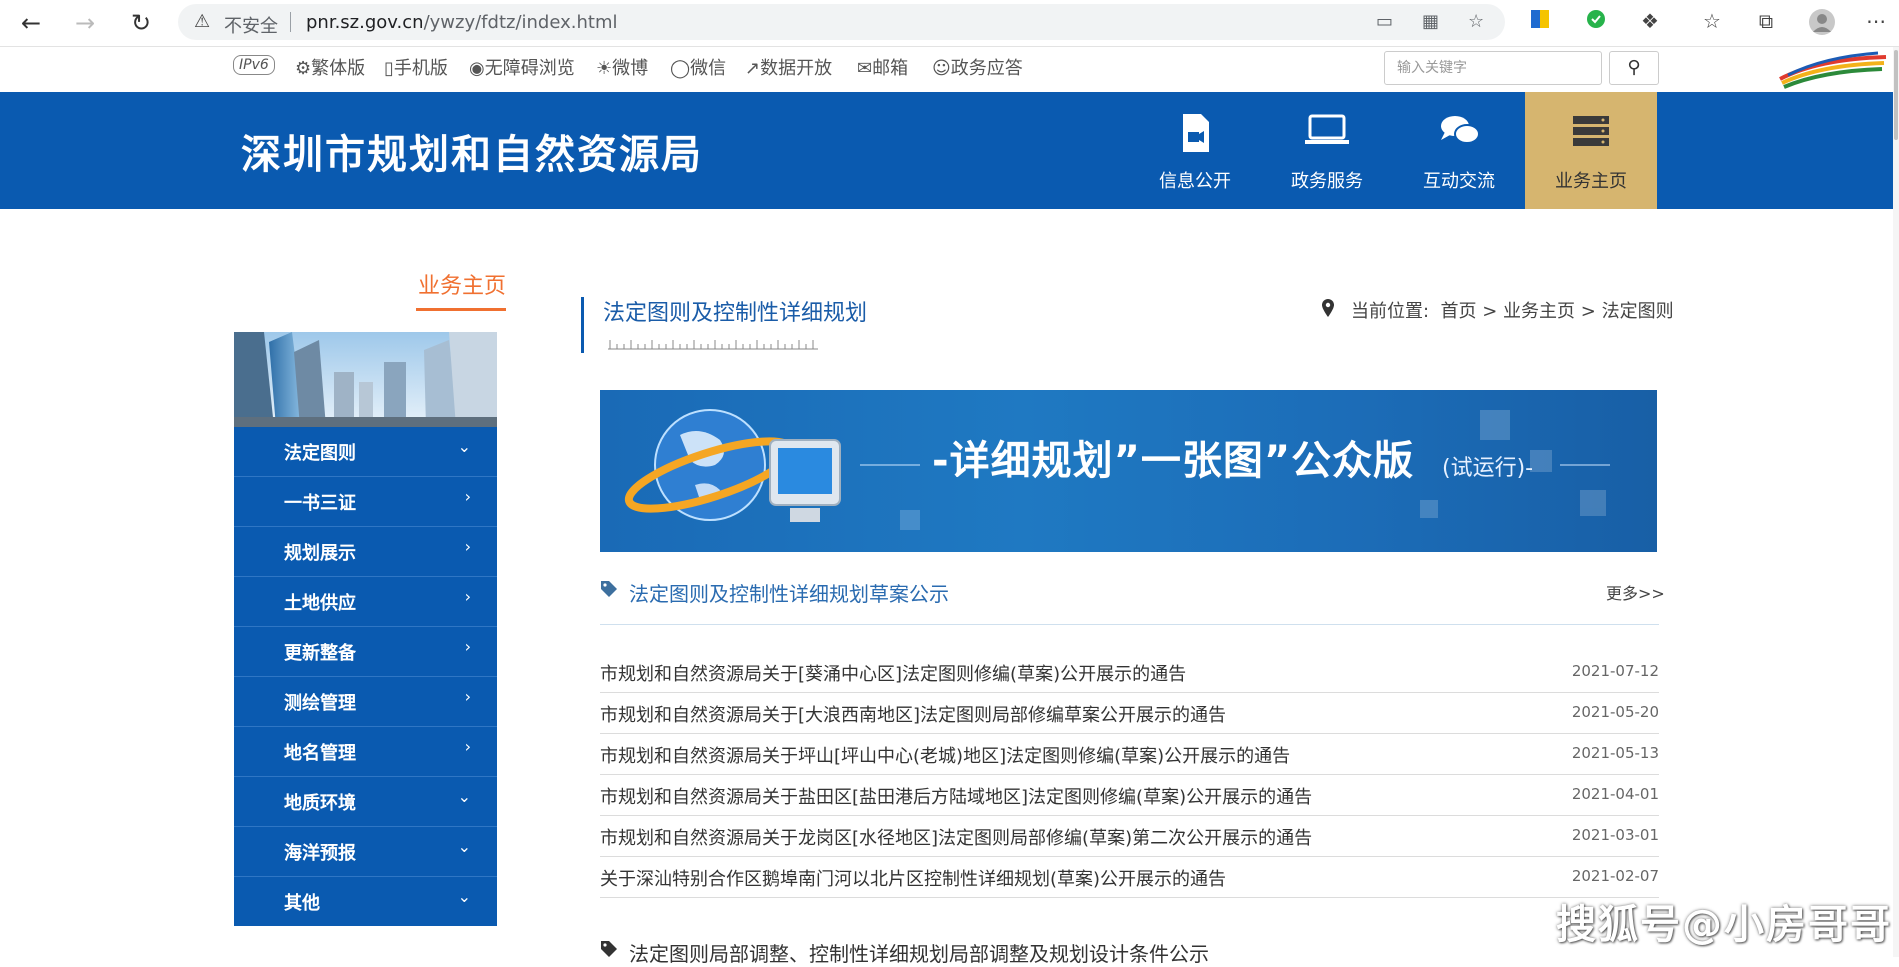 This screenshot has width=1899, height=967. Describe the element at coordinates (1615, 835) in the screenshot. I see `notice-date: 2021-03-01` at that location.